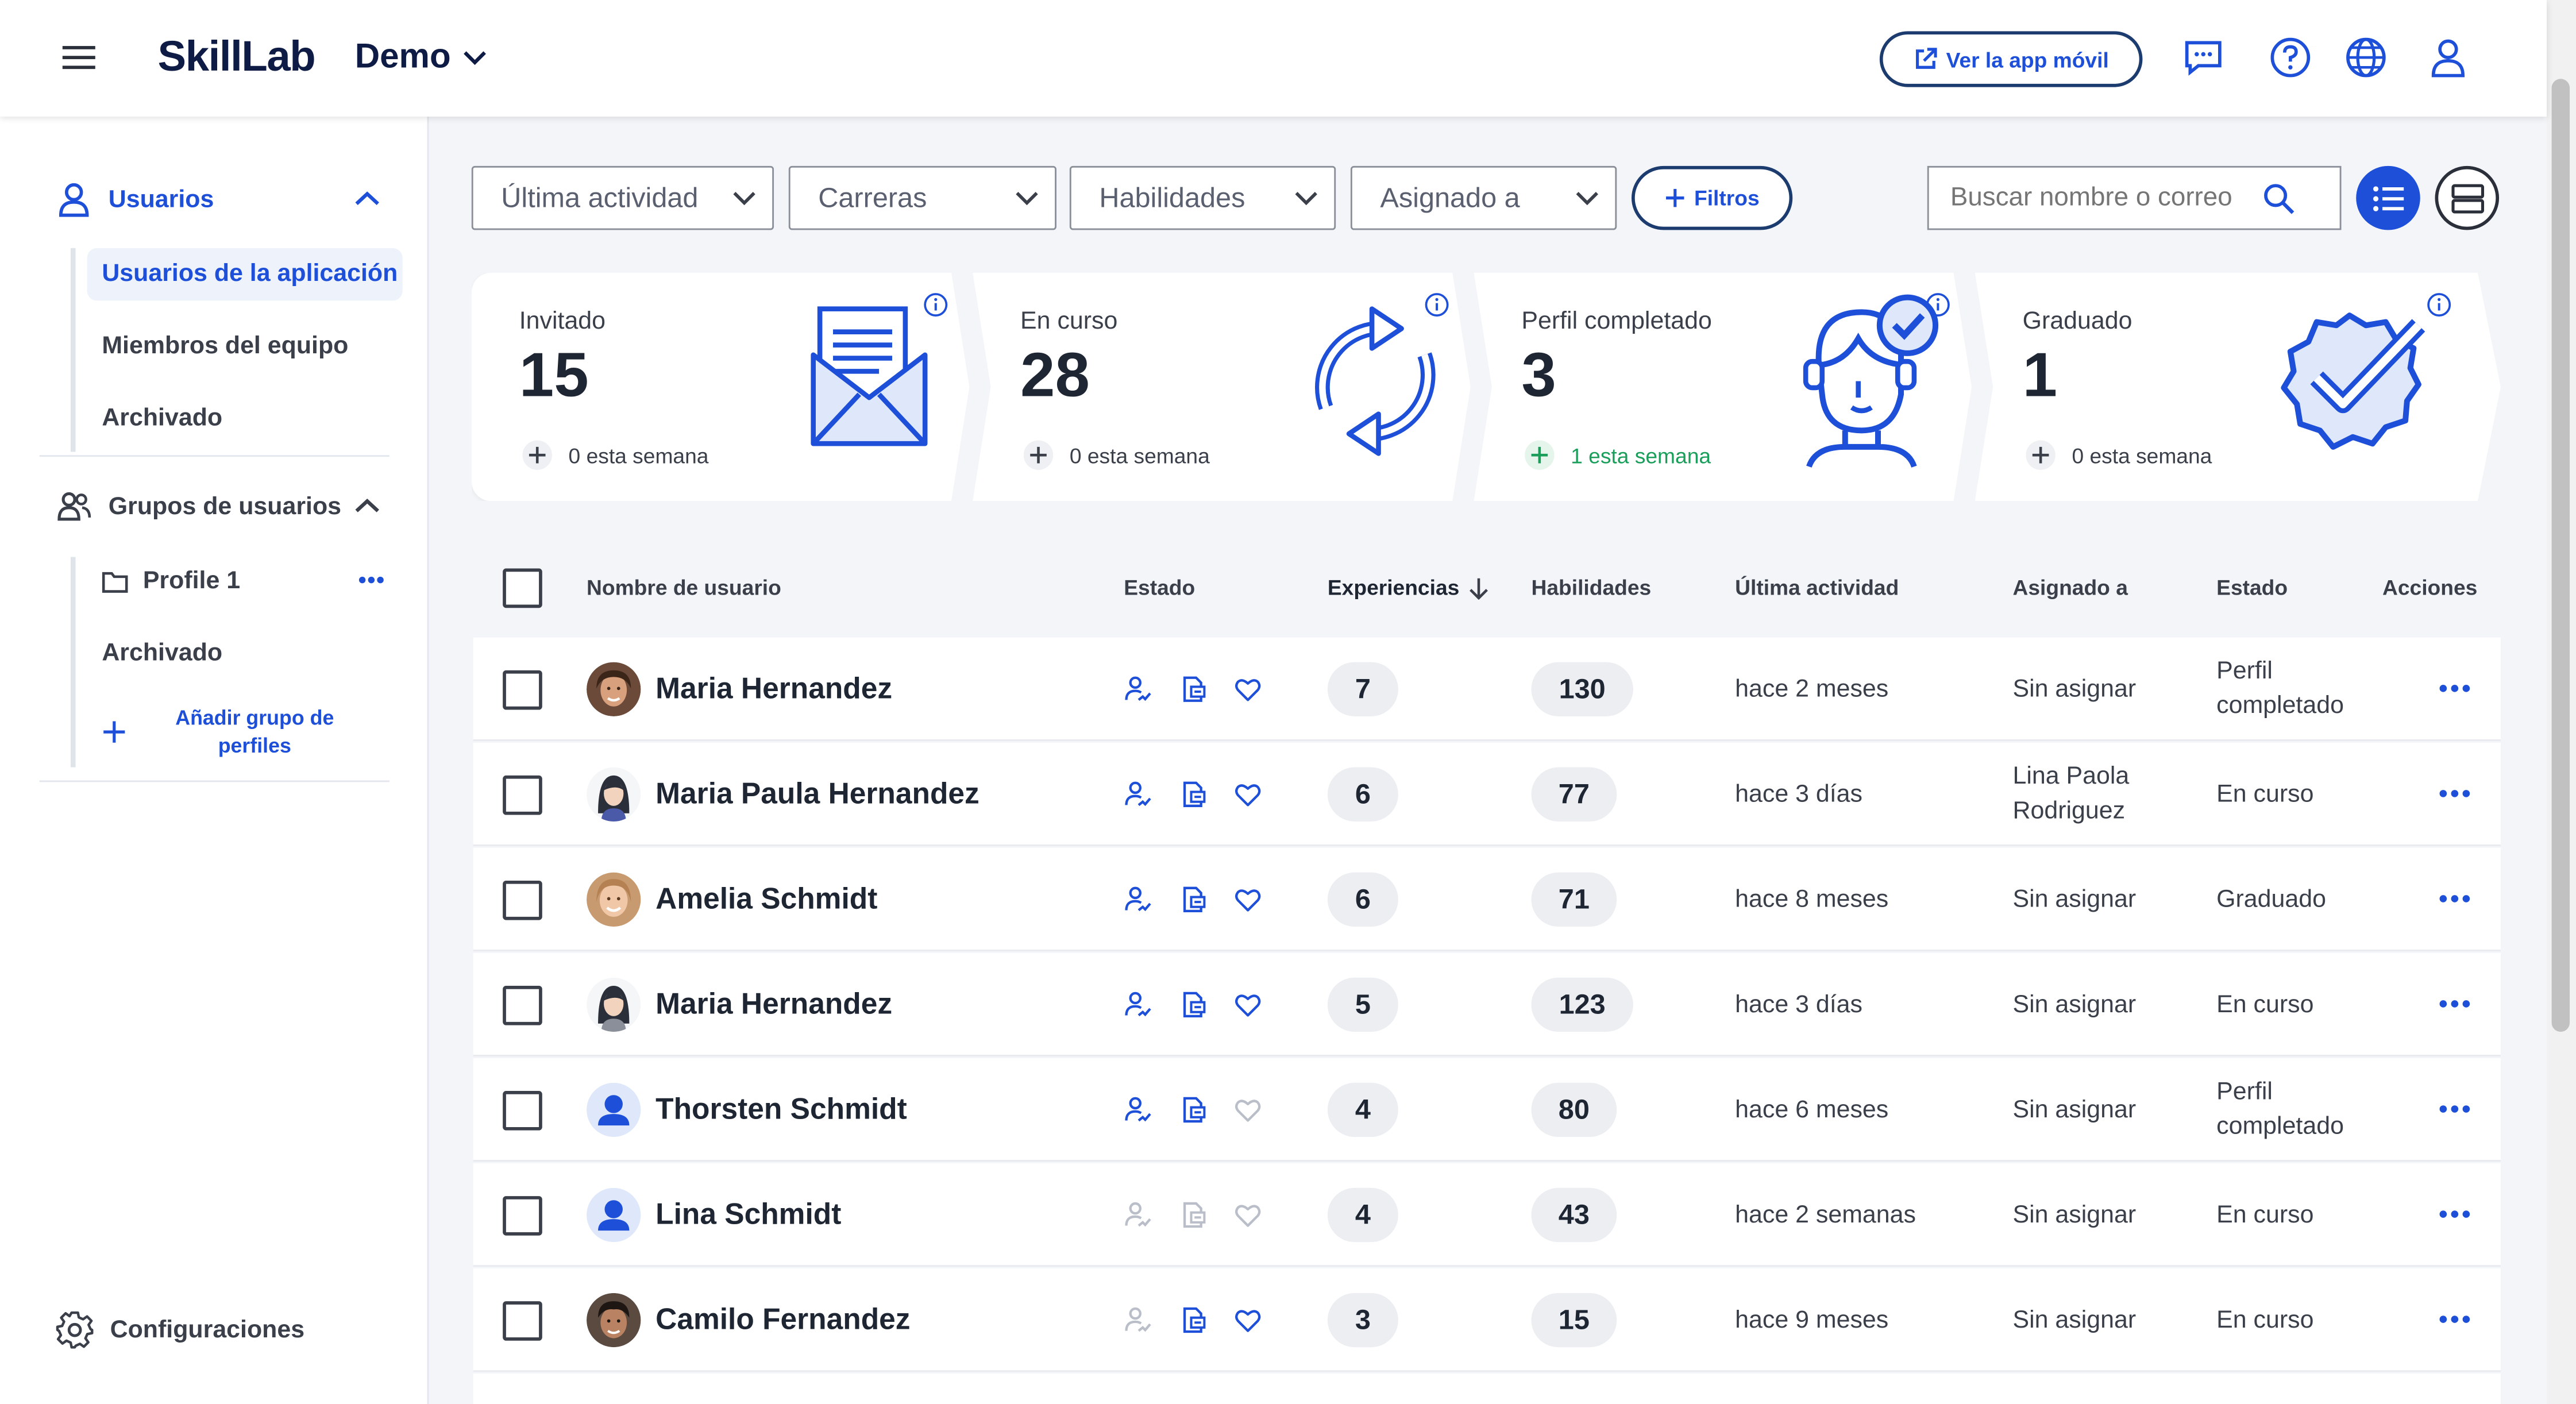  I want to click on header-last-activity: Última actividad, so click(1817, 587).